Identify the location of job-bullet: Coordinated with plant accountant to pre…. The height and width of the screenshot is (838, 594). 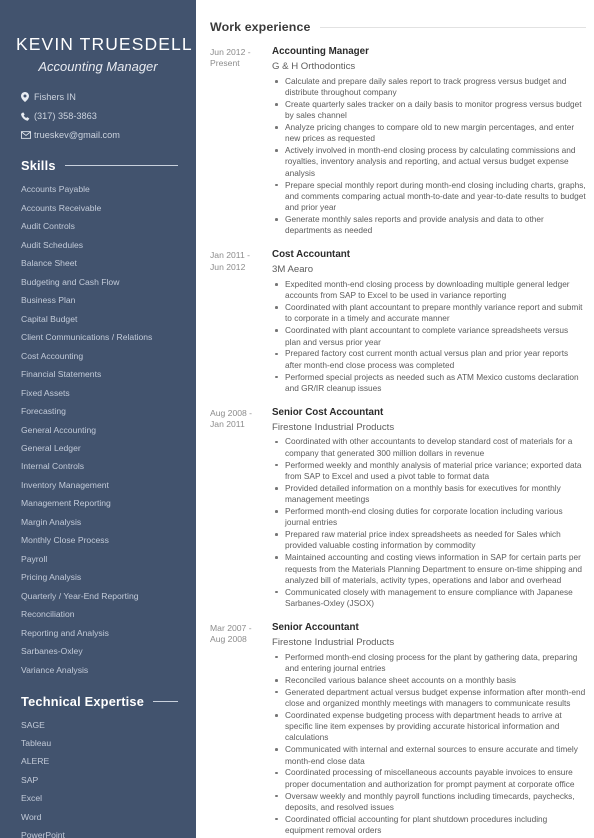
(429, 313).